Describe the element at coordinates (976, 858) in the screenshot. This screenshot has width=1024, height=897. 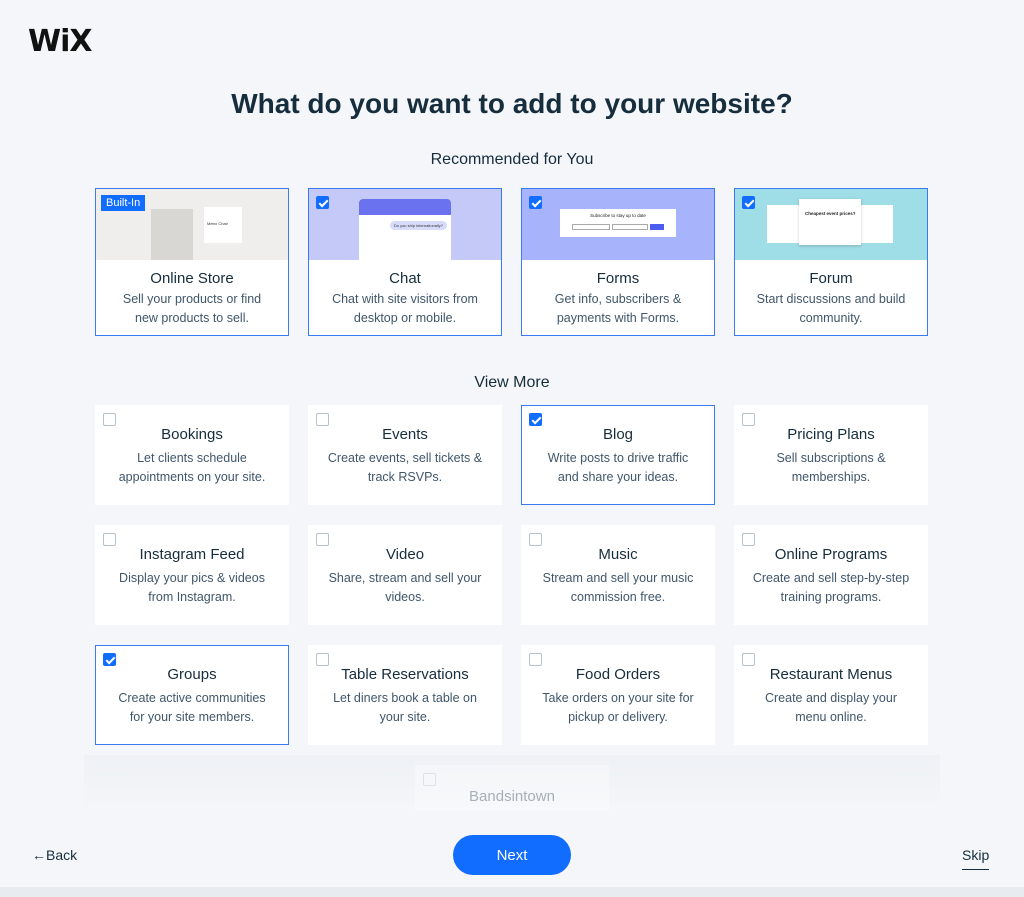
I see `skip-button: Skip` at that location.